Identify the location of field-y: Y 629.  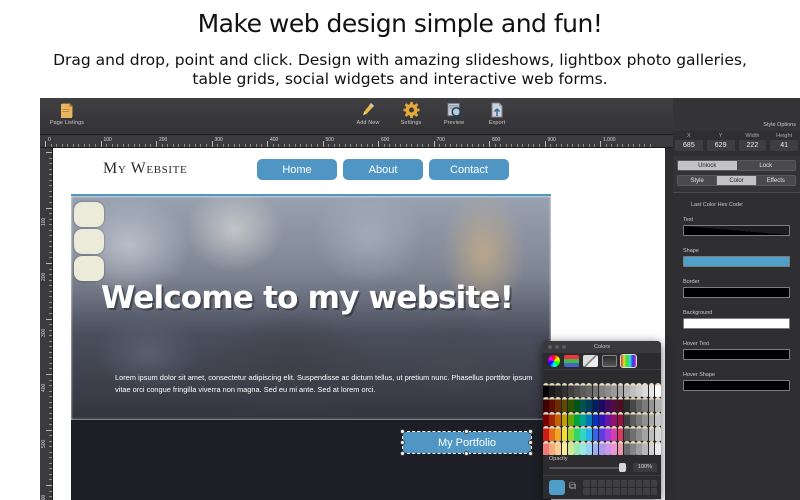
(721, 143).